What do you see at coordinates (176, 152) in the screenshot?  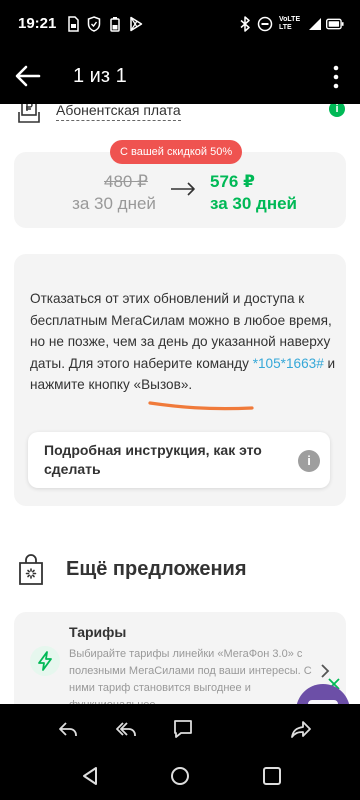 I see `discount-badge: С вашей скидкой 50%` at bounding box center [176, 152].